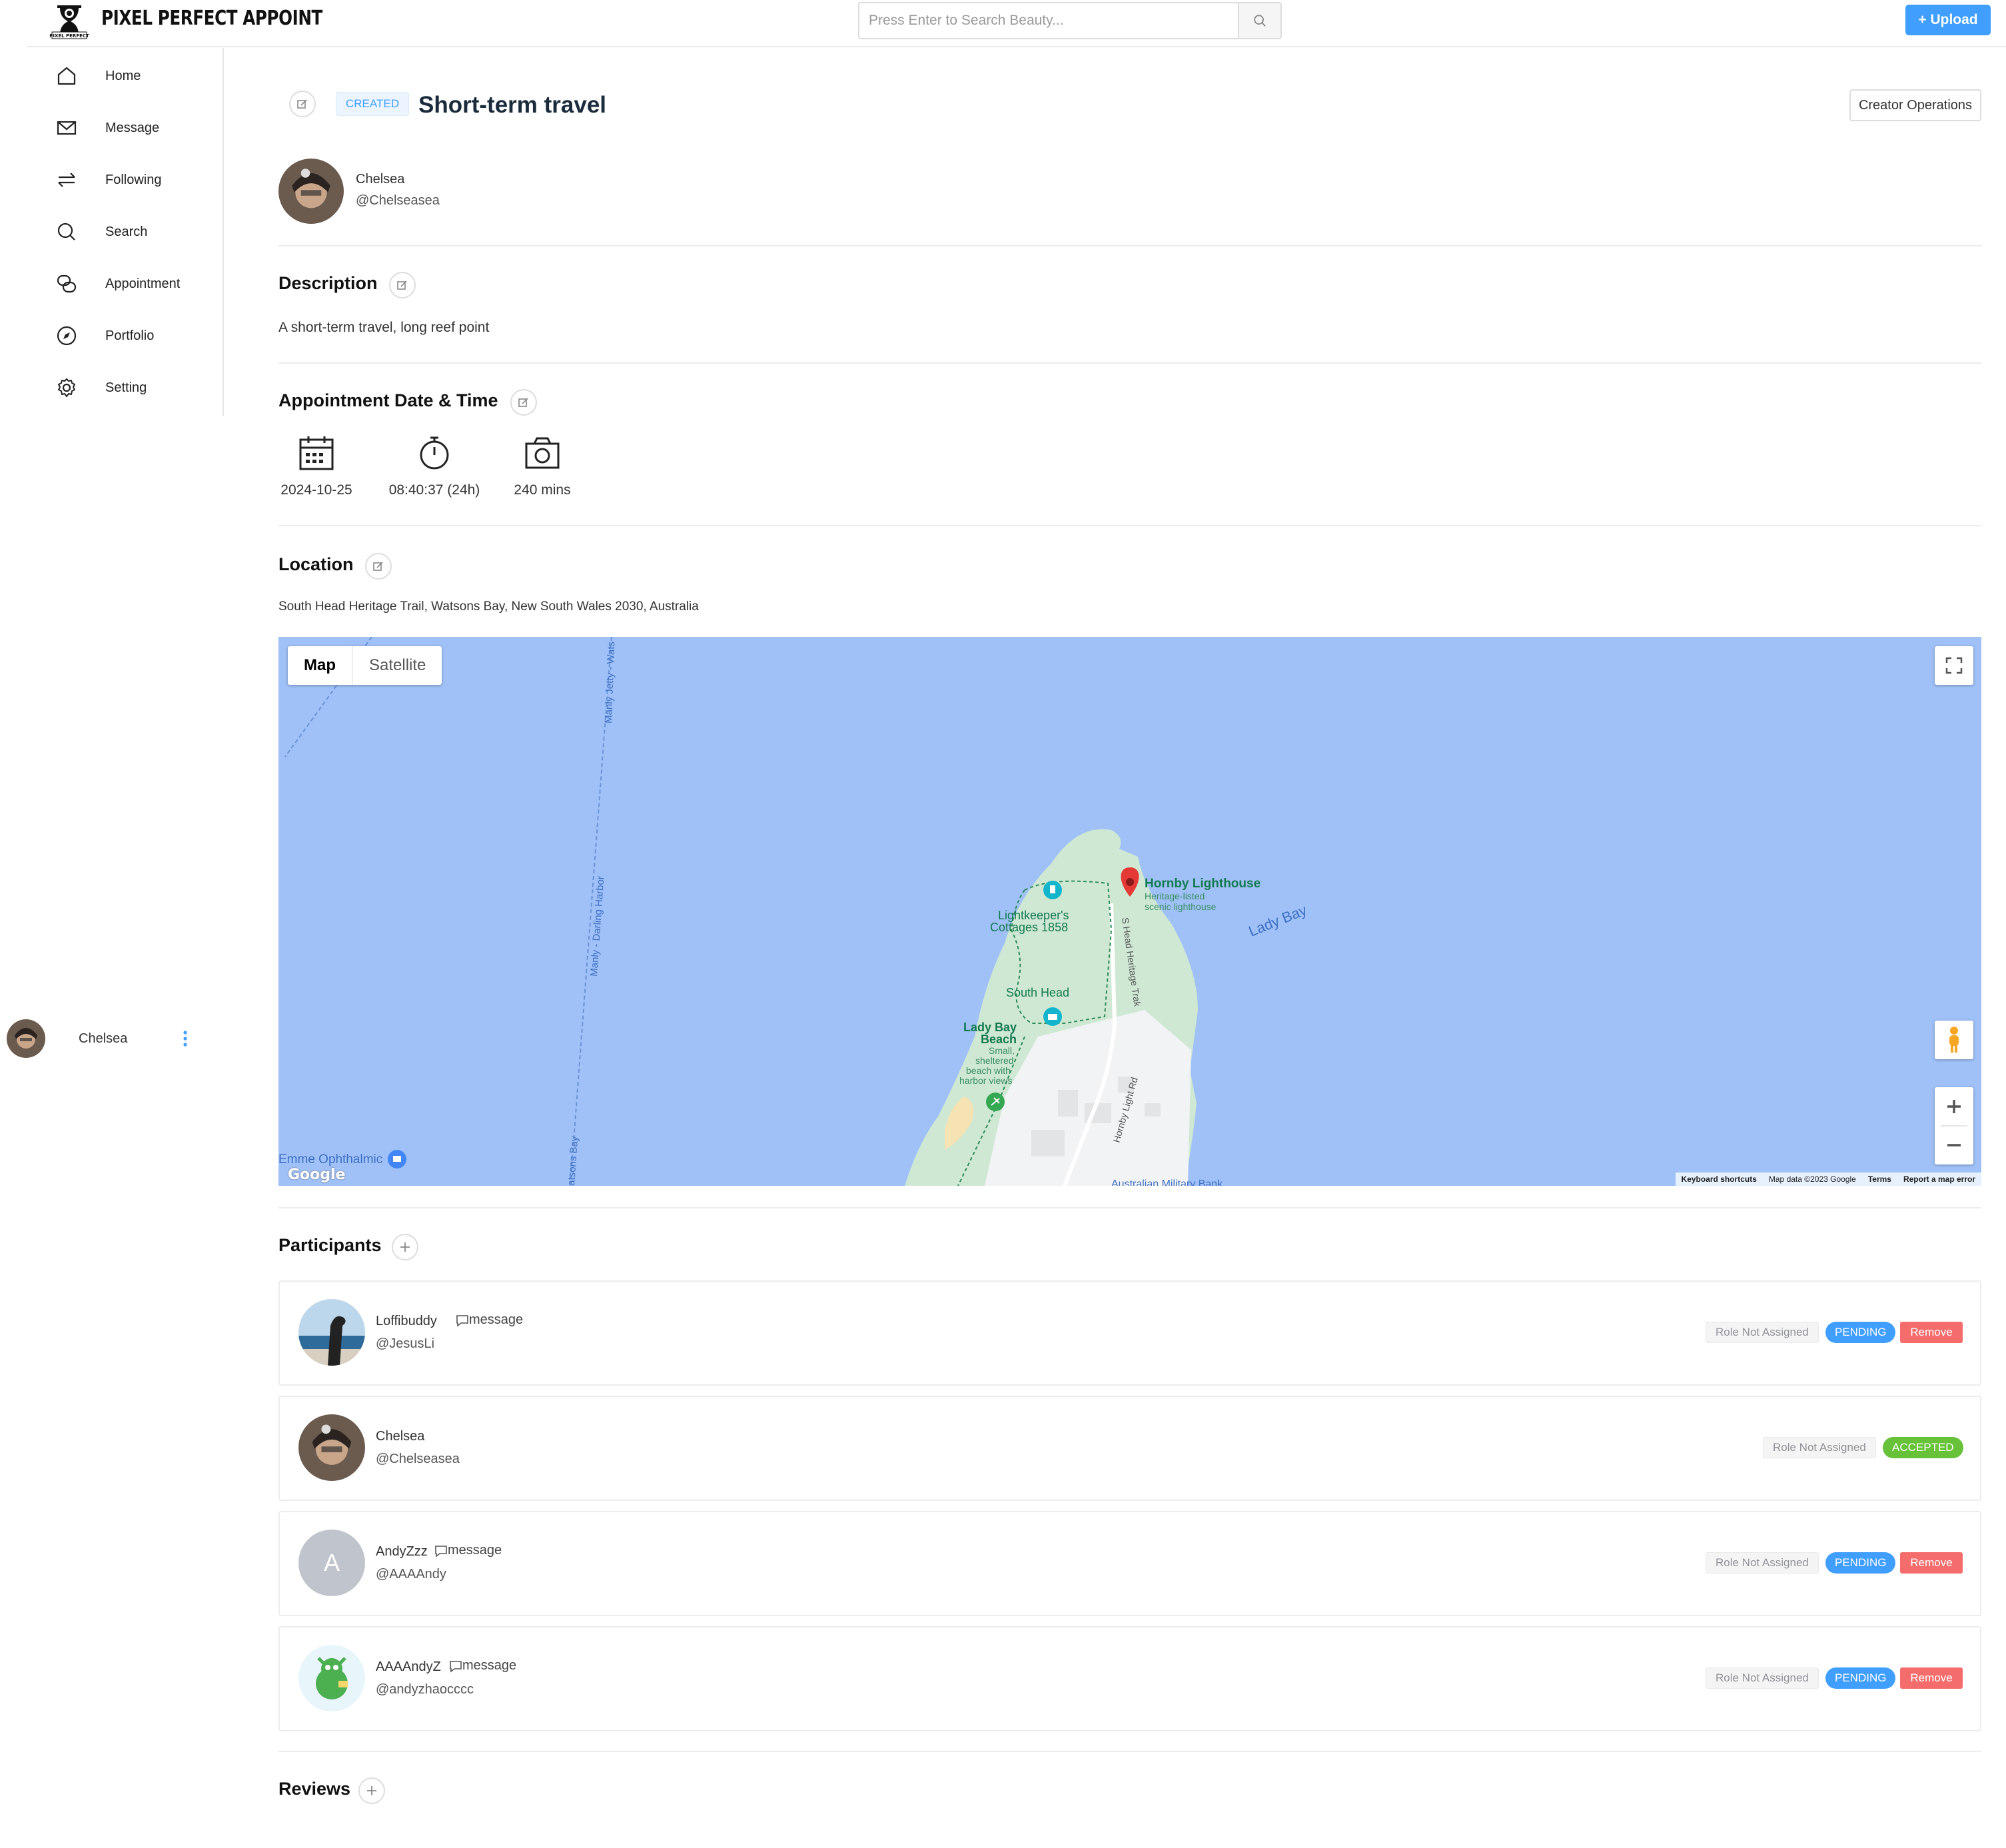 The width and height of the screenshot is (2006, 1848). Describe the element at coordinates (316, 564) in the screenshot. I see `section-title-location: Location` at that location.